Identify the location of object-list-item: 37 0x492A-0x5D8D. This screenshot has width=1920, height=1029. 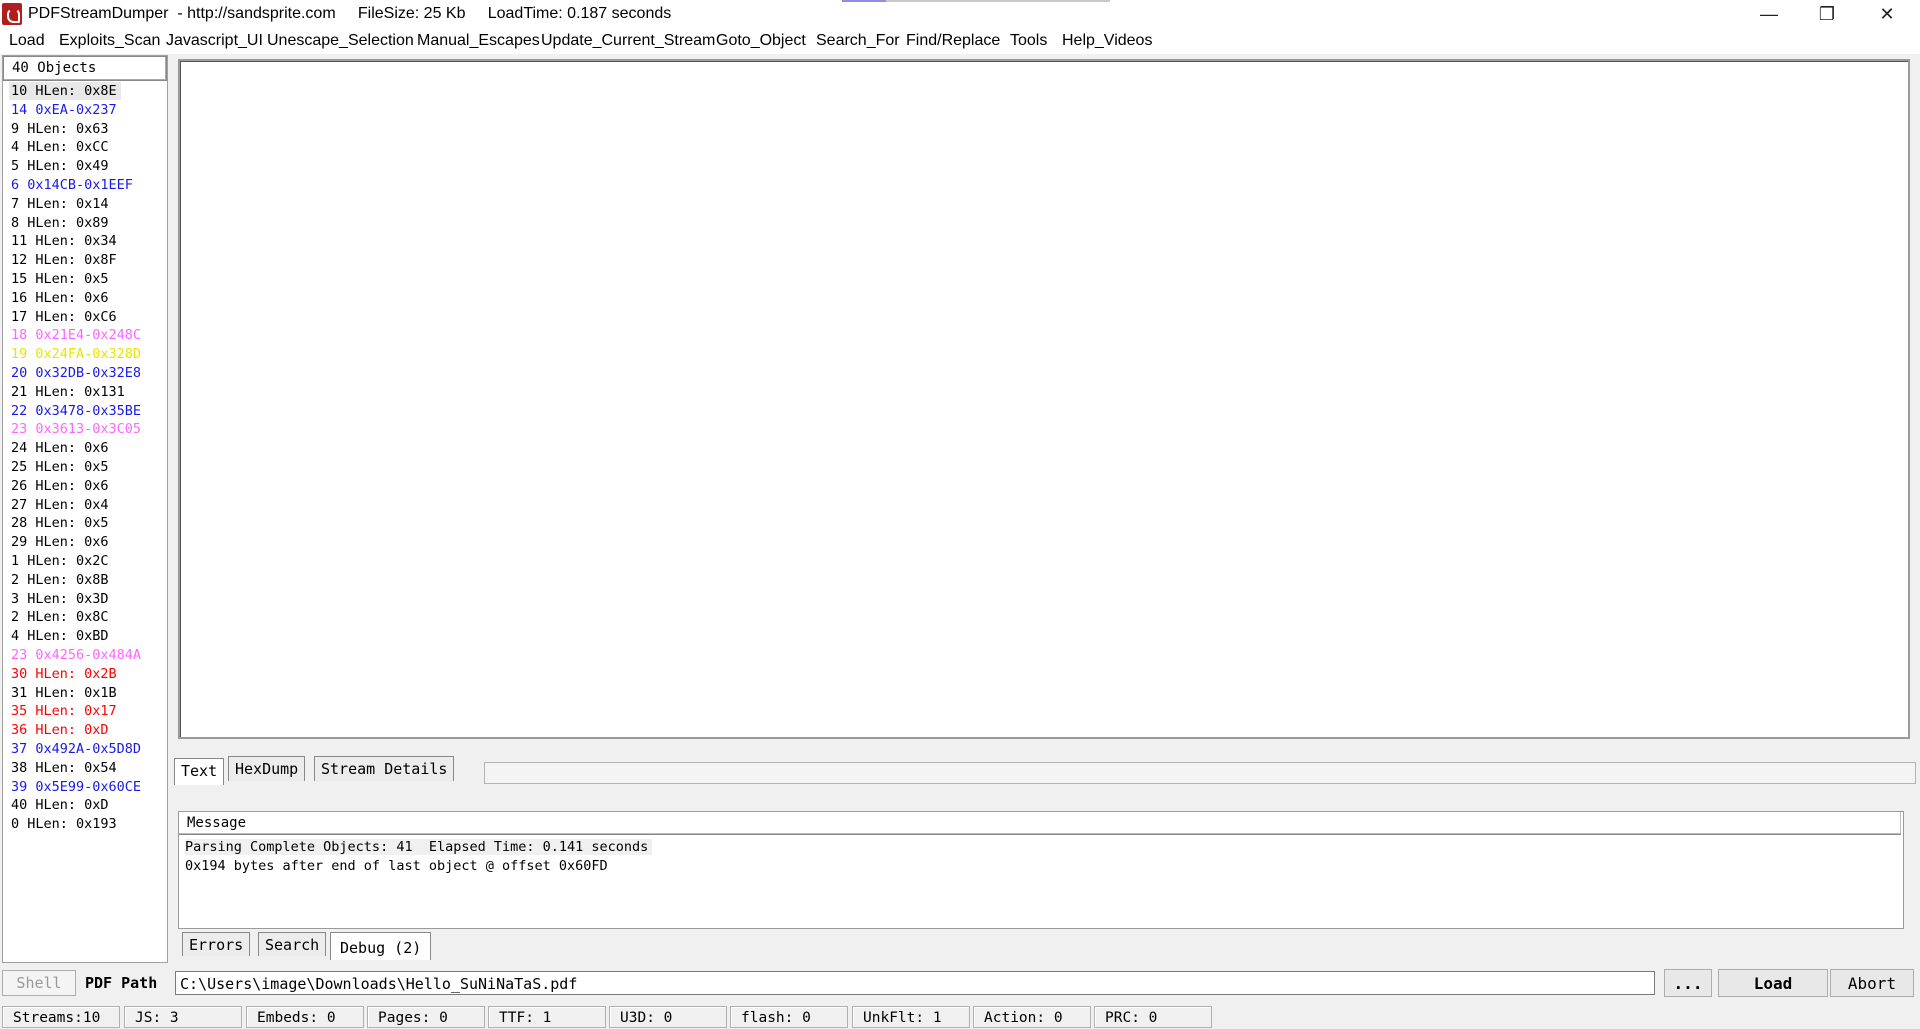
(76, 749).